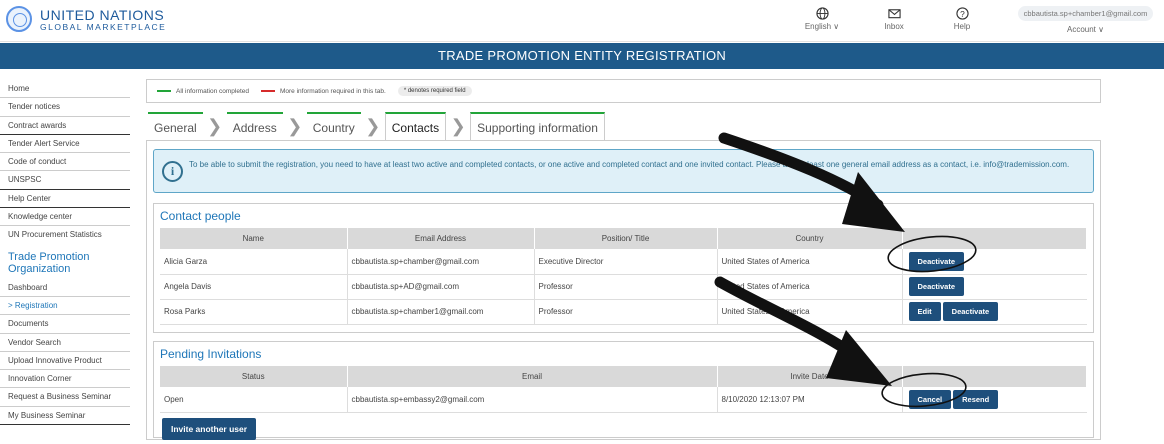  Describe the element at coordinates (1085, 29) in the screenshot. I see `account-label: Account ∨` at that location.